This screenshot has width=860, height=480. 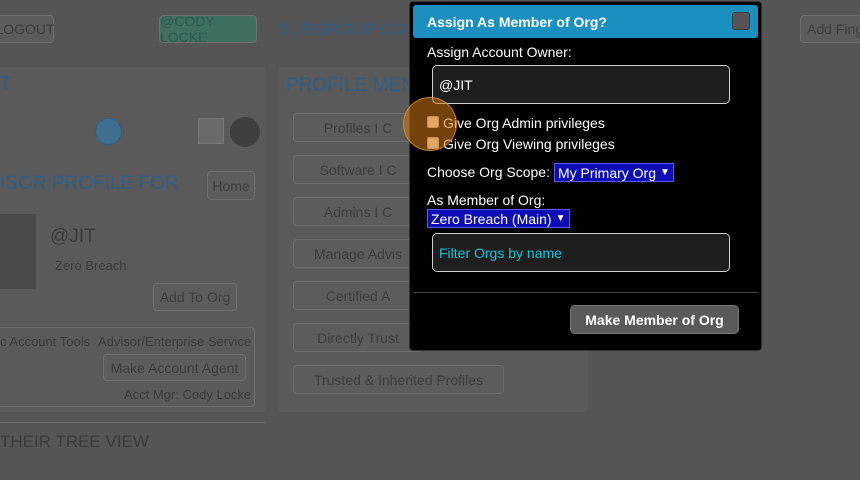 What do you see at coordinates (491, 218) in the screenshot?
I see `member-org-select-value: Zero Breach (Main)` at bounding box center [491, 218].